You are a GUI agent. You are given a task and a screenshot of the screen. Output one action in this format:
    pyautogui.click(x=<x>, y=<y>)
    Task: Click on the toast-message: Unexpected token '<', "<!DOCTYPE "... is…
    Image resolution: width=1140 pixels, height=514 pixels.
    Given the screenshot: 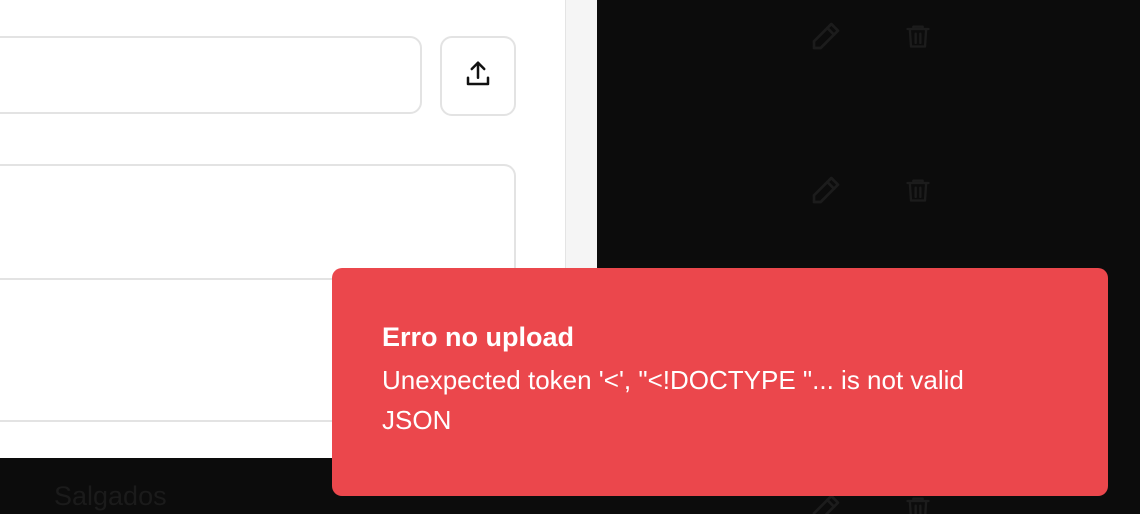 What is the action you would take?
    pyautogui.click(x=673, y=400)
    